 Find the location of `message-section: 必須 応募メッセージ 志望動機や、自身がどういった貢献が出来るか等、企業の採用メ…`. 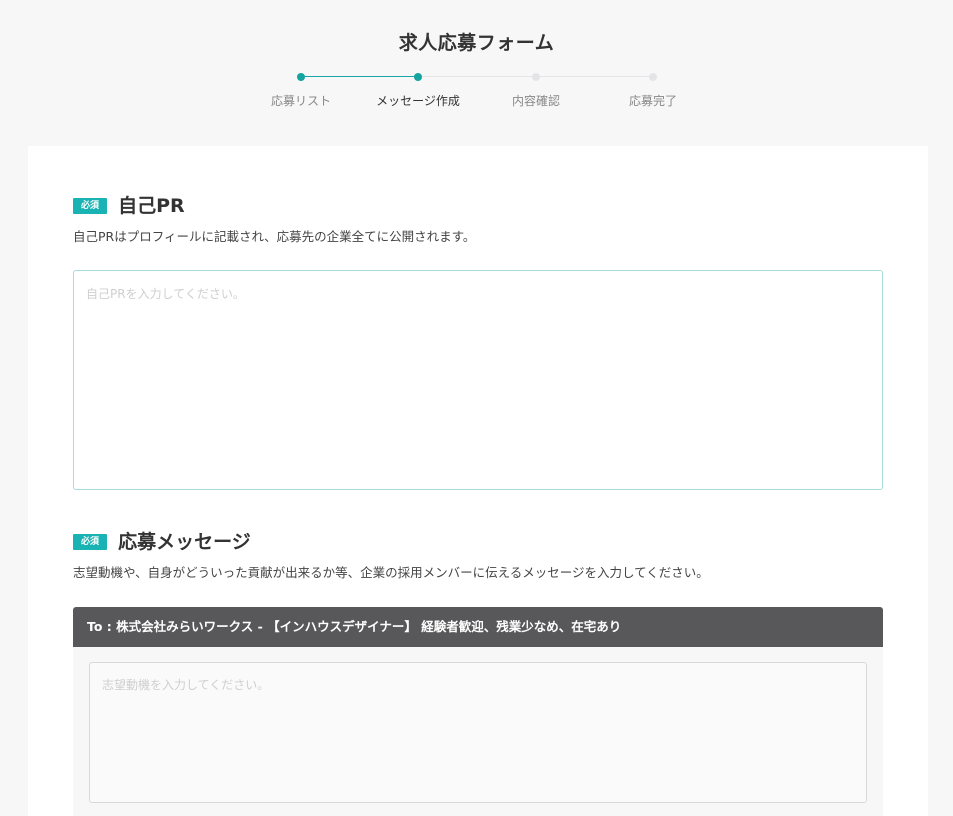

message-section: 必須 応募メッセージ 志望動機や、自身がどういった貢献が出来るか等、企業の採用メ… is located at coordinates (478, 554).